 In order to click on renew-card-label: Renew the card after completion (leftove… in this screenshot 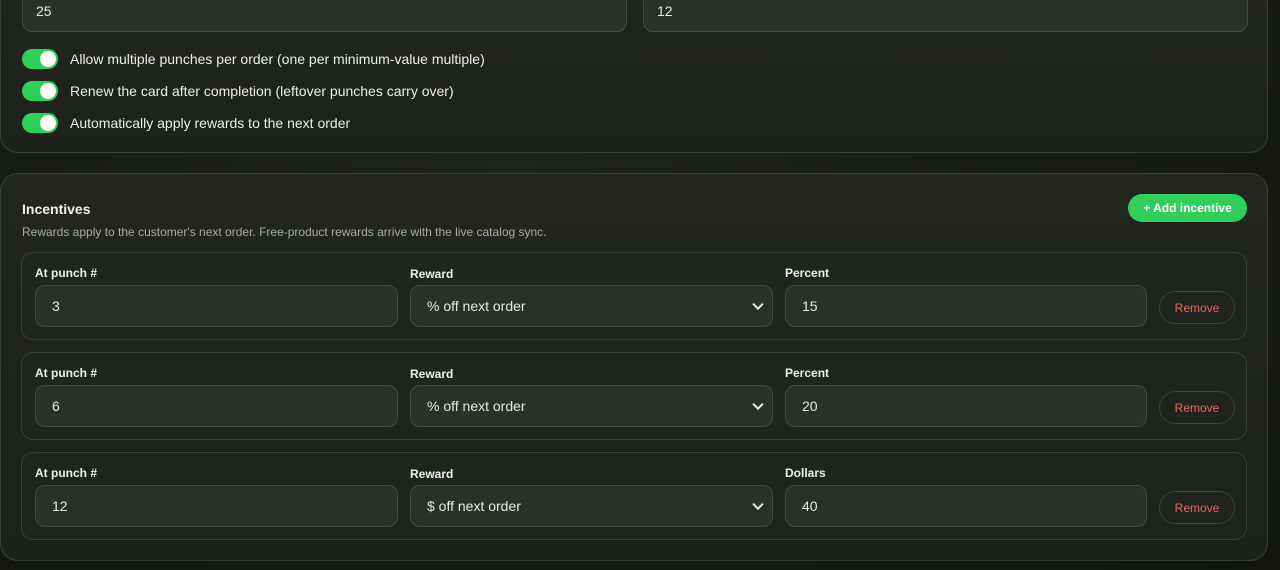, I will do `click(262, 91)`.